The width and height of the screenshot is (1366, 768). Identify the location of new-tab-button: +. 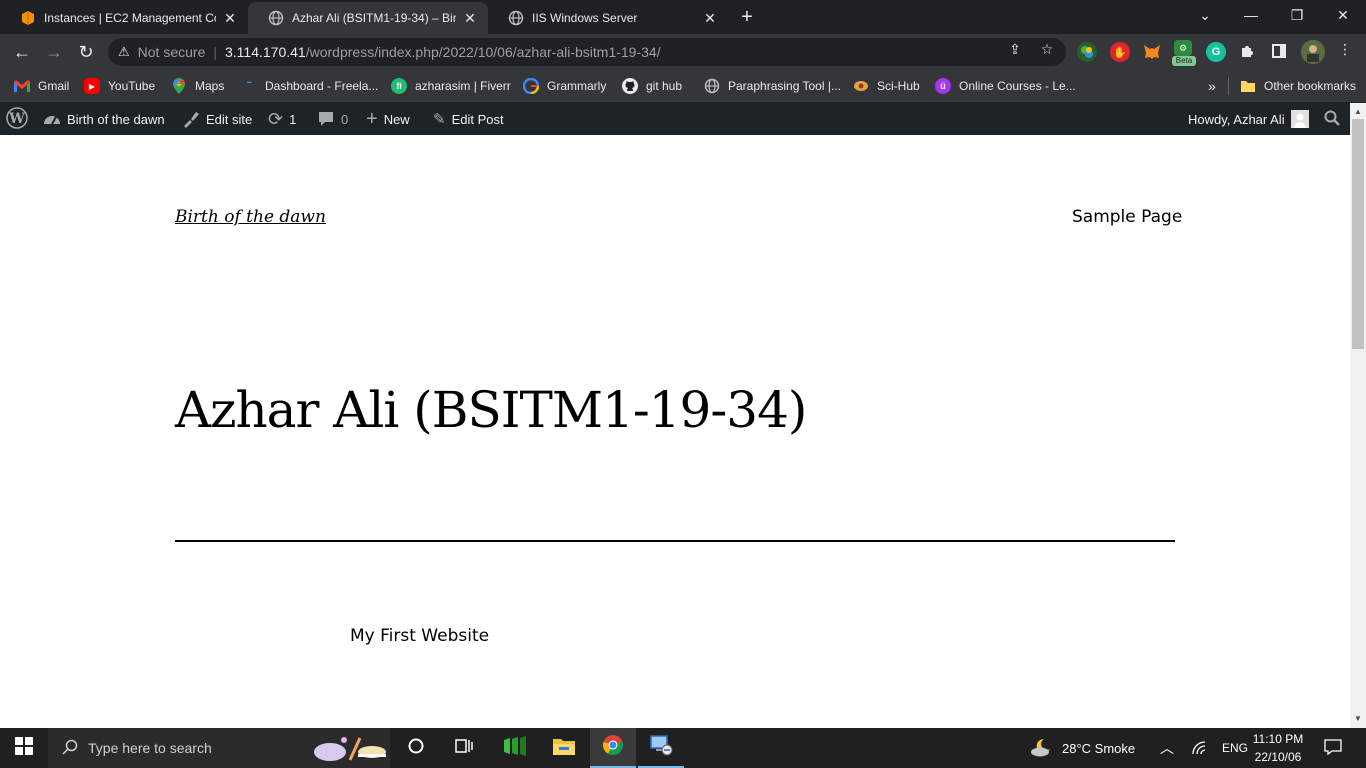
(747, 17).